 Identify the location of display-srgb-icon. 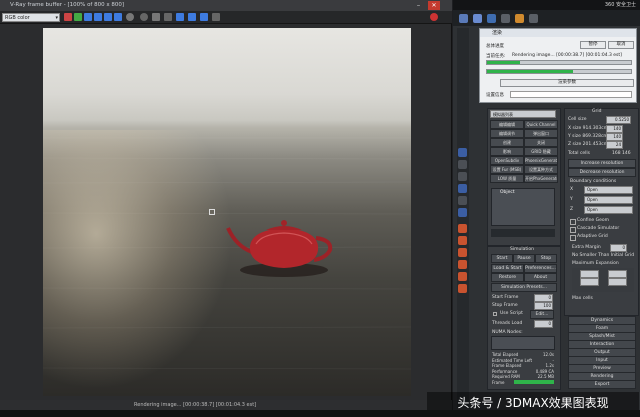
(216, 17).